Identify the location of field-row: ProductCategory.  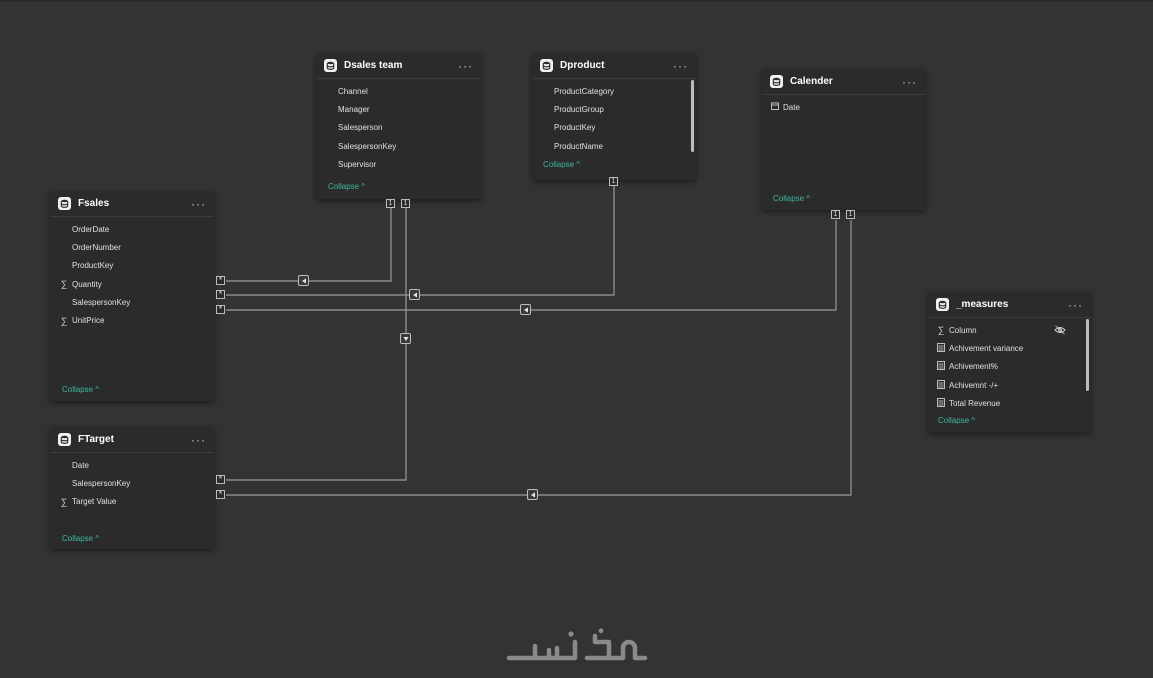
(618, 91).